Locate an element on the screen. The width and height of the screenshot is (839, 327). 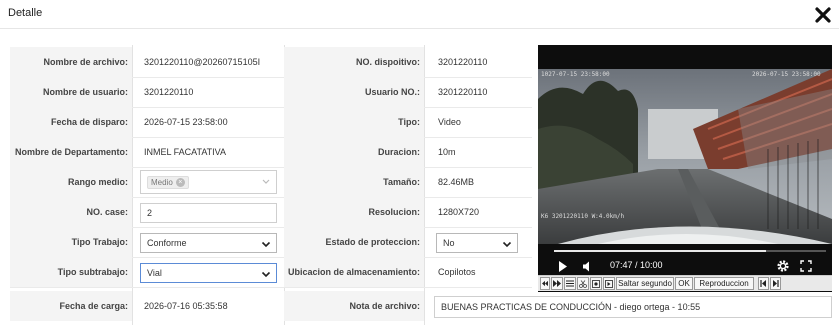
value-duracion: 10m is located at coordinates (447, 152).